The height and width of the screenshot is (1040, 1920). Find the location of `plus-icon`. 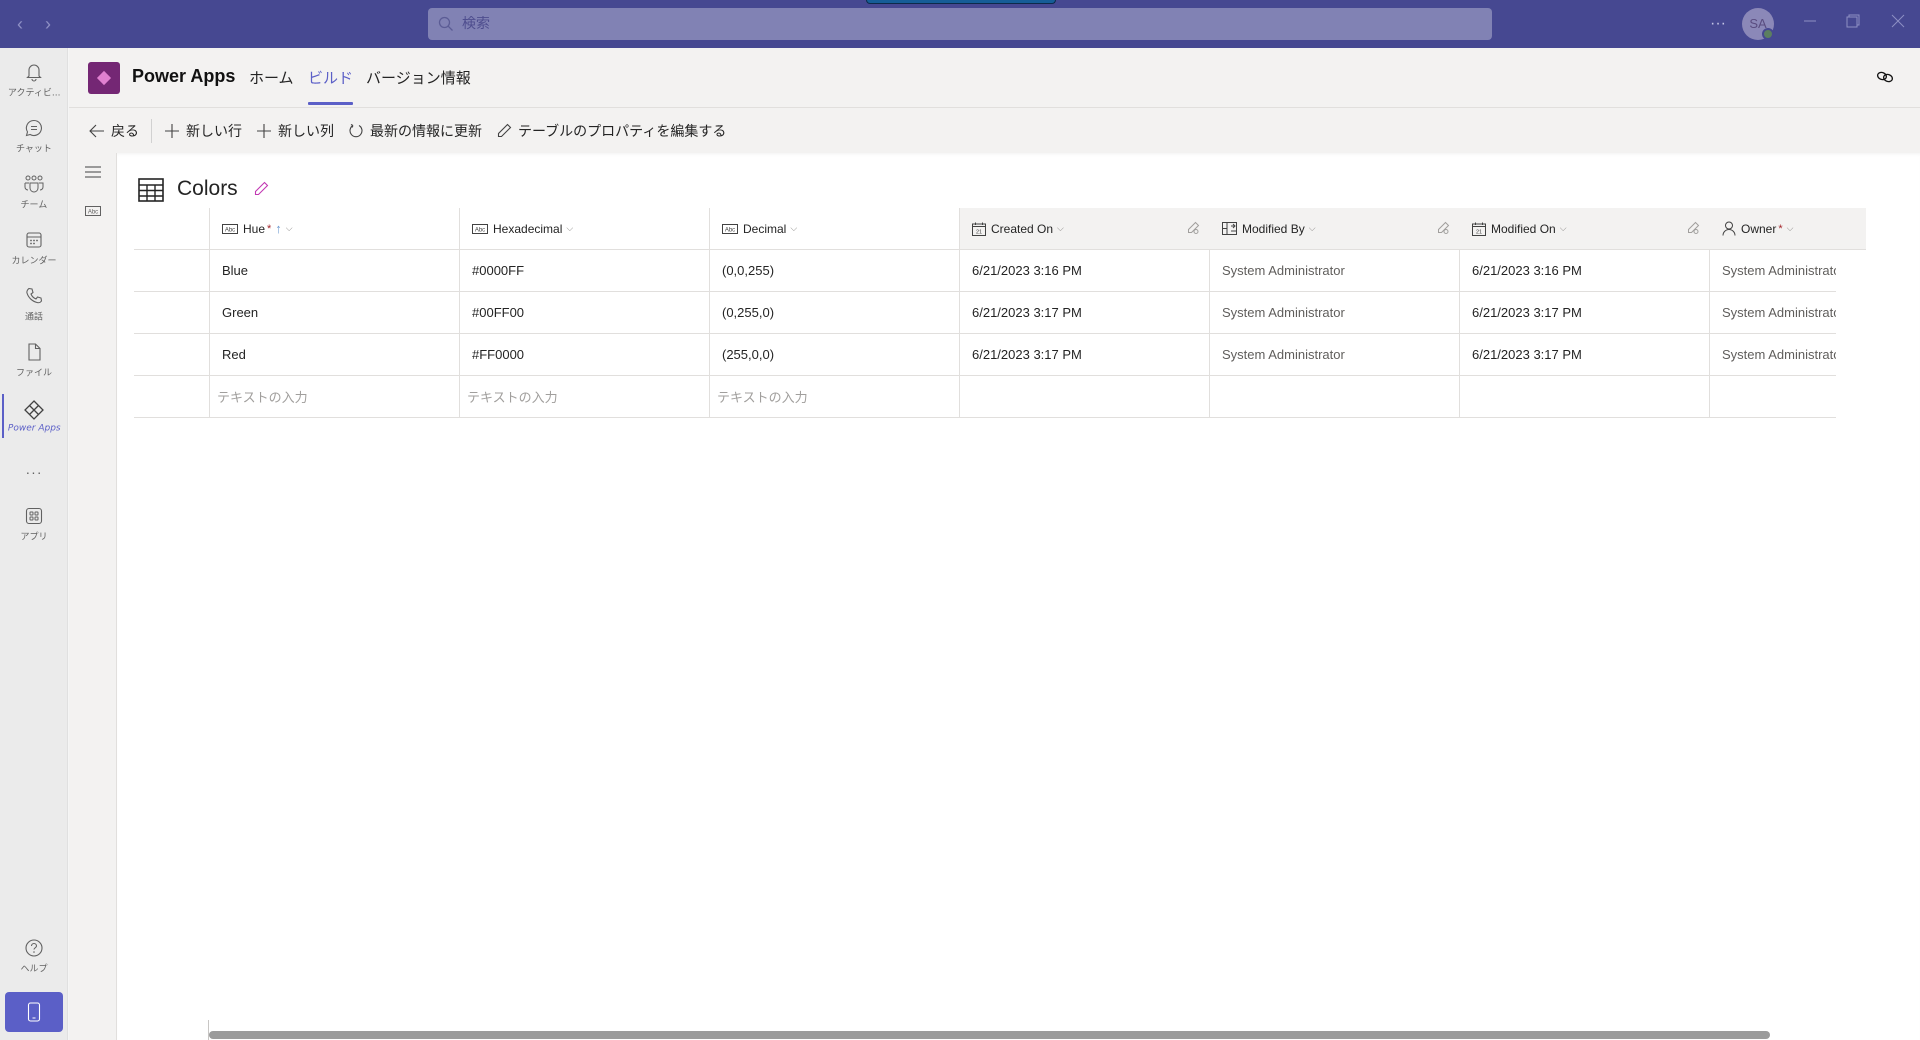

plus-icon is located at coordinates (172, 131).